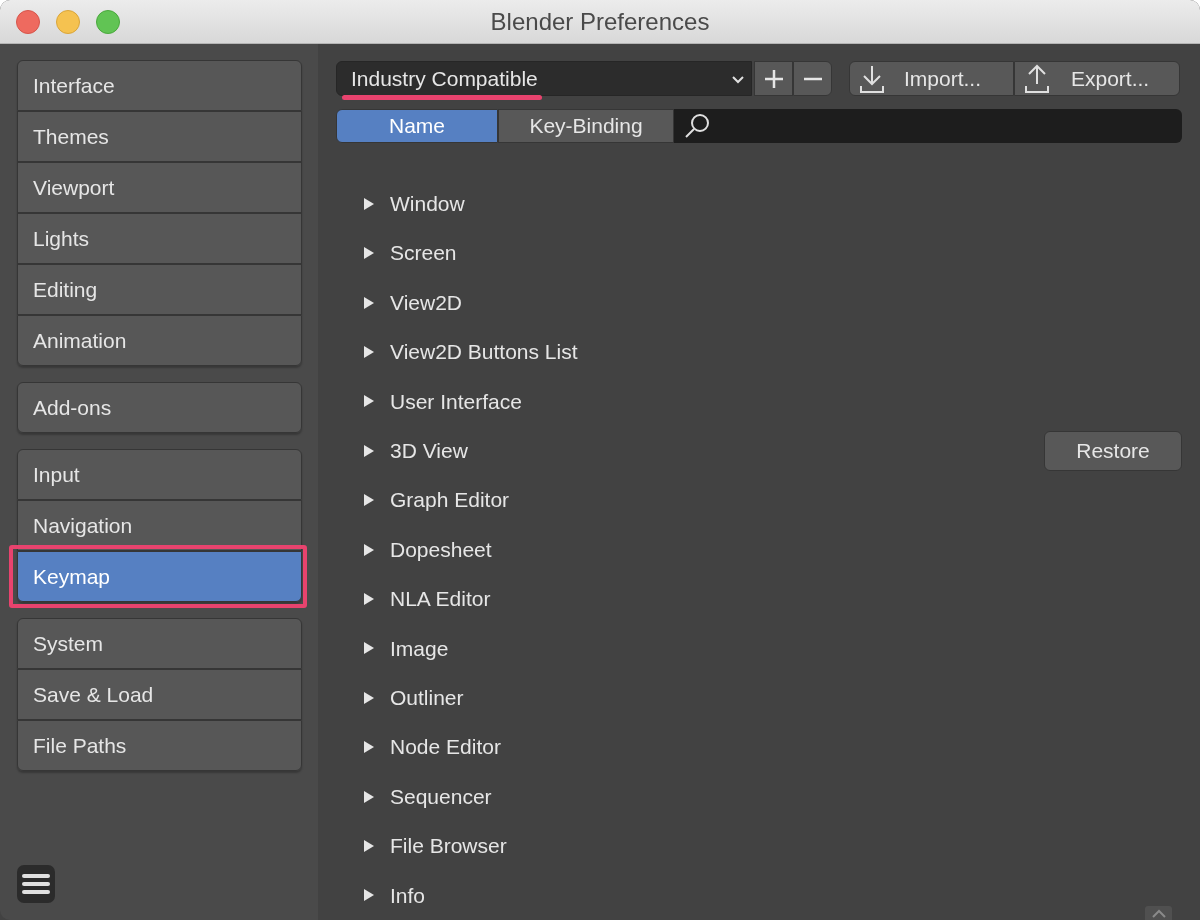 The image size is (1200, 920). What do you see at coordinates (928, 126) in the screenshot?
I see `search-field` at bounding box center [928, 126].